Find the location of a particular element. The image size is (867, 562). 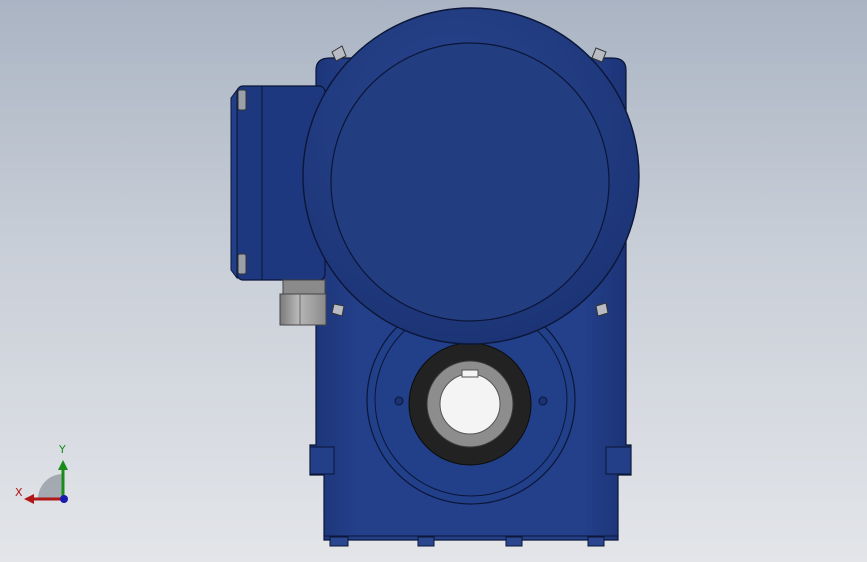

axis-triad is located at coordinates (46, 482).